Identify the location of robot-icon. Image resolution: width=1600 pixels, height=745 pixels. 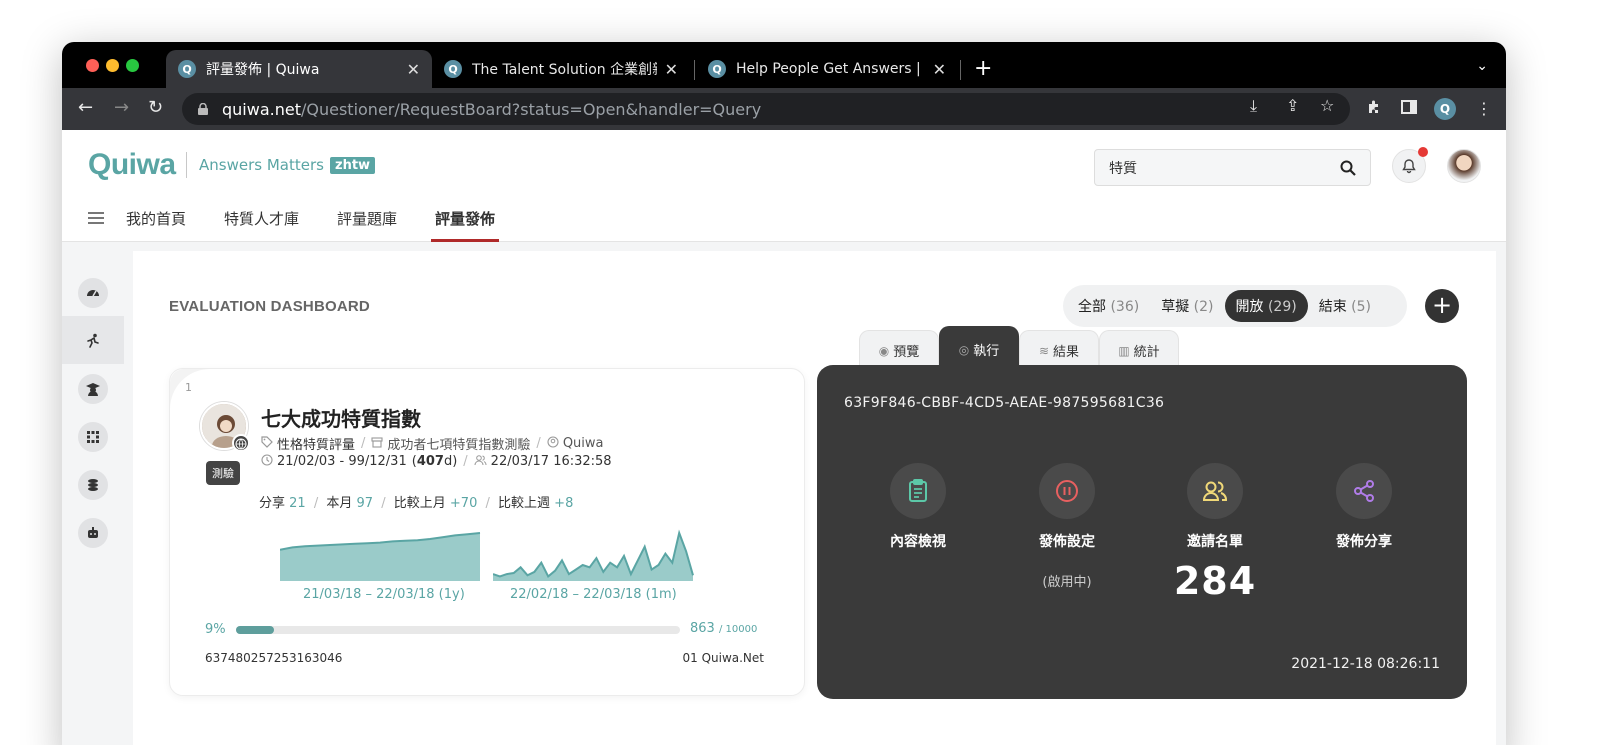
(93, 533).